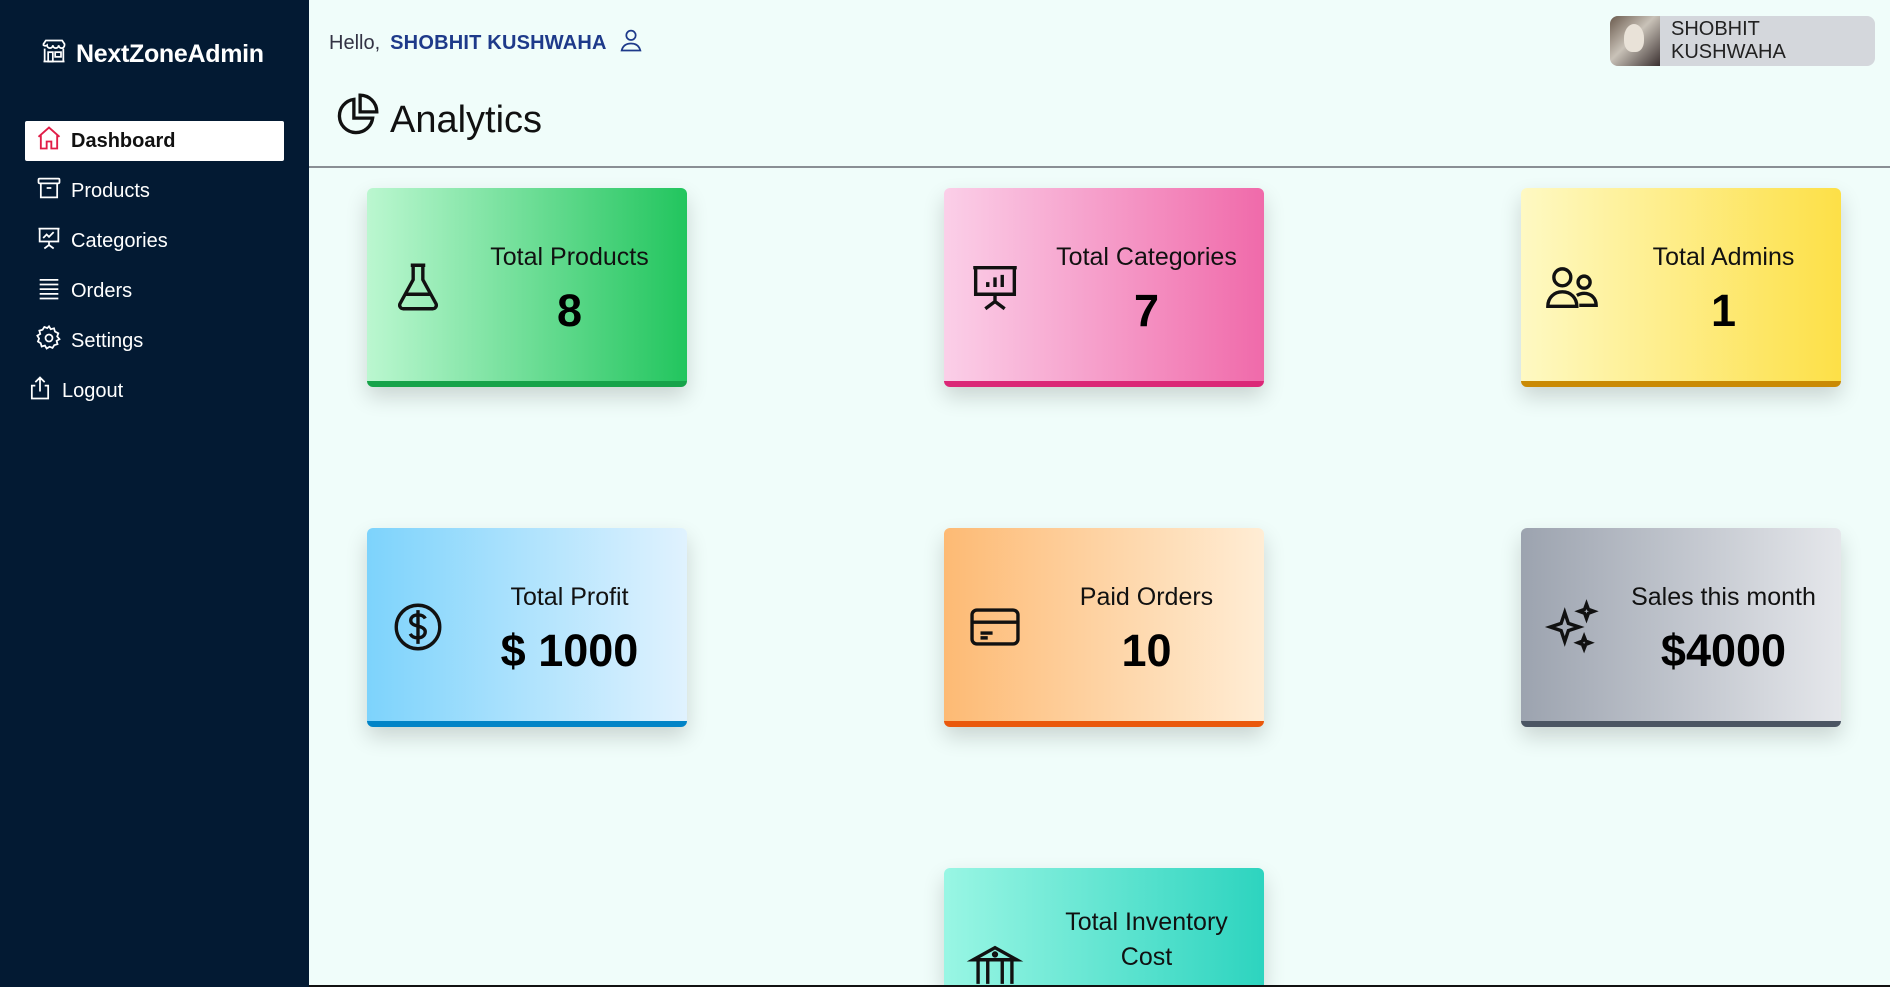  What do you see at coordinates (93, 390) in the screenshot?
I see `sidebar-item-label: Logout` at bounding box center [93, 390].